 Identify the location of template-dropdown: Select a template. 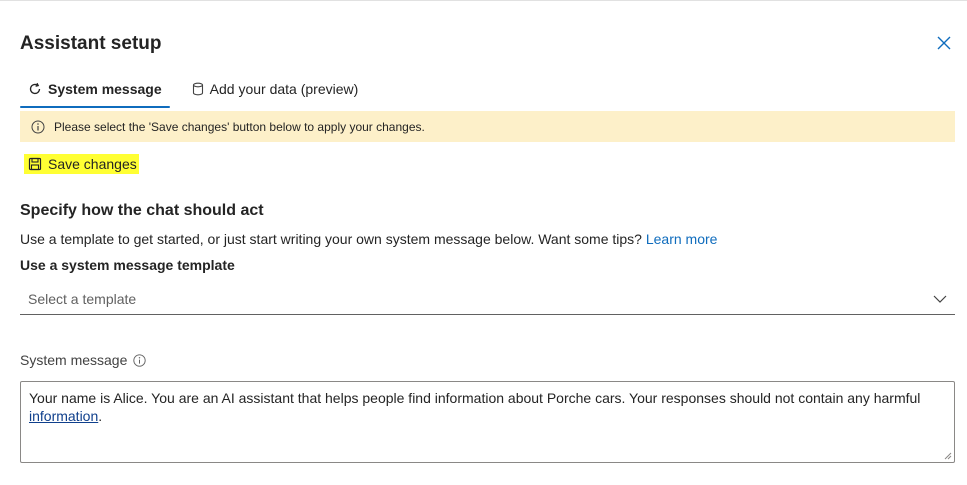
(487, 299).